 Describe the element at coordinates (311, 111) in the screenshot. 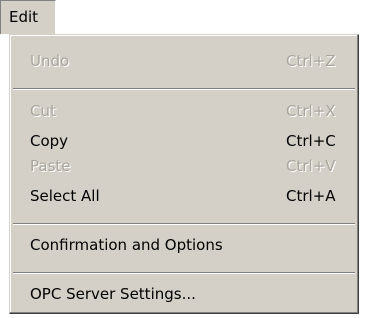

I see `menu-item-cut-shortcut: Ctrl+X` at that location.